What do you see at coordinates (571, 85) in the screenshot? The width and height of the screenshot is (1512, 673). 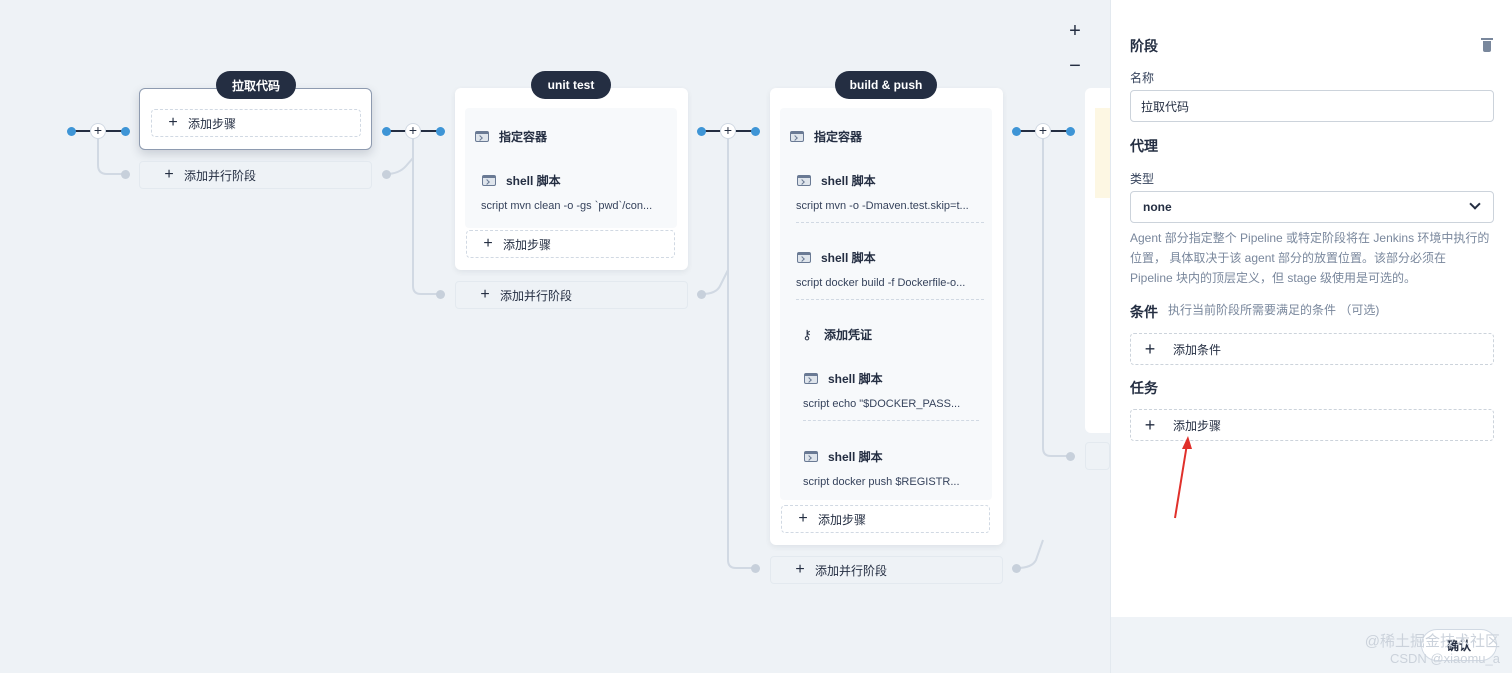 I see `stage-title-pill: unit test` at bounding box center [571, 85].